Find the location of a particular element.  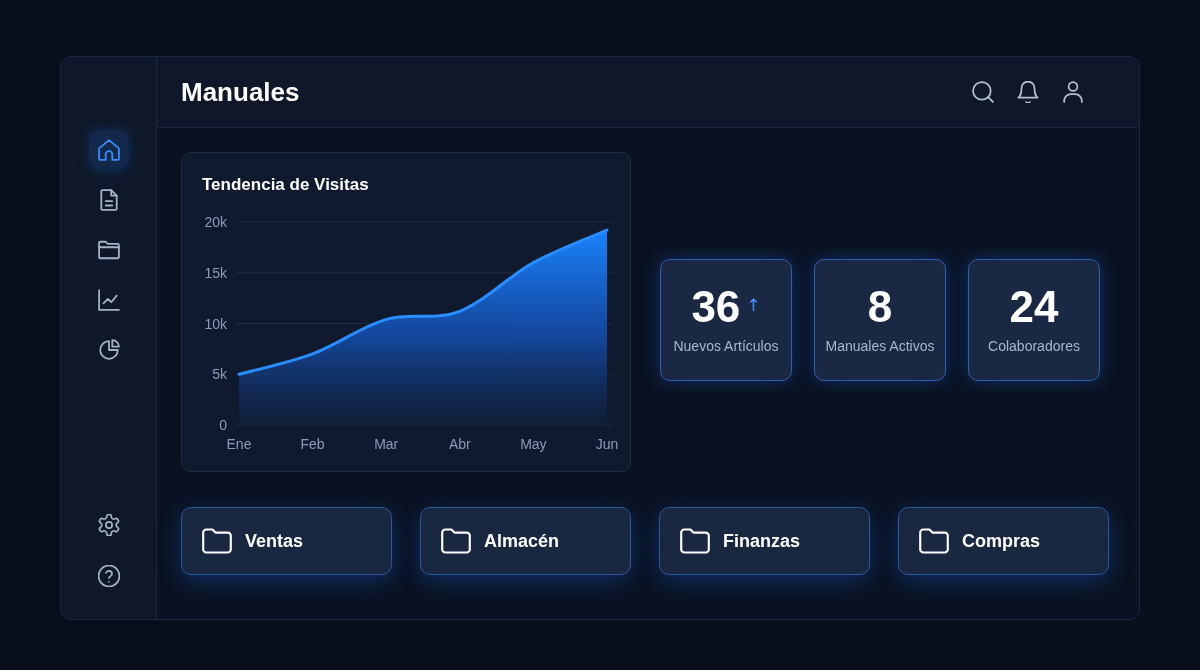

stat-value: 36 is located at coordinates (716, 307).